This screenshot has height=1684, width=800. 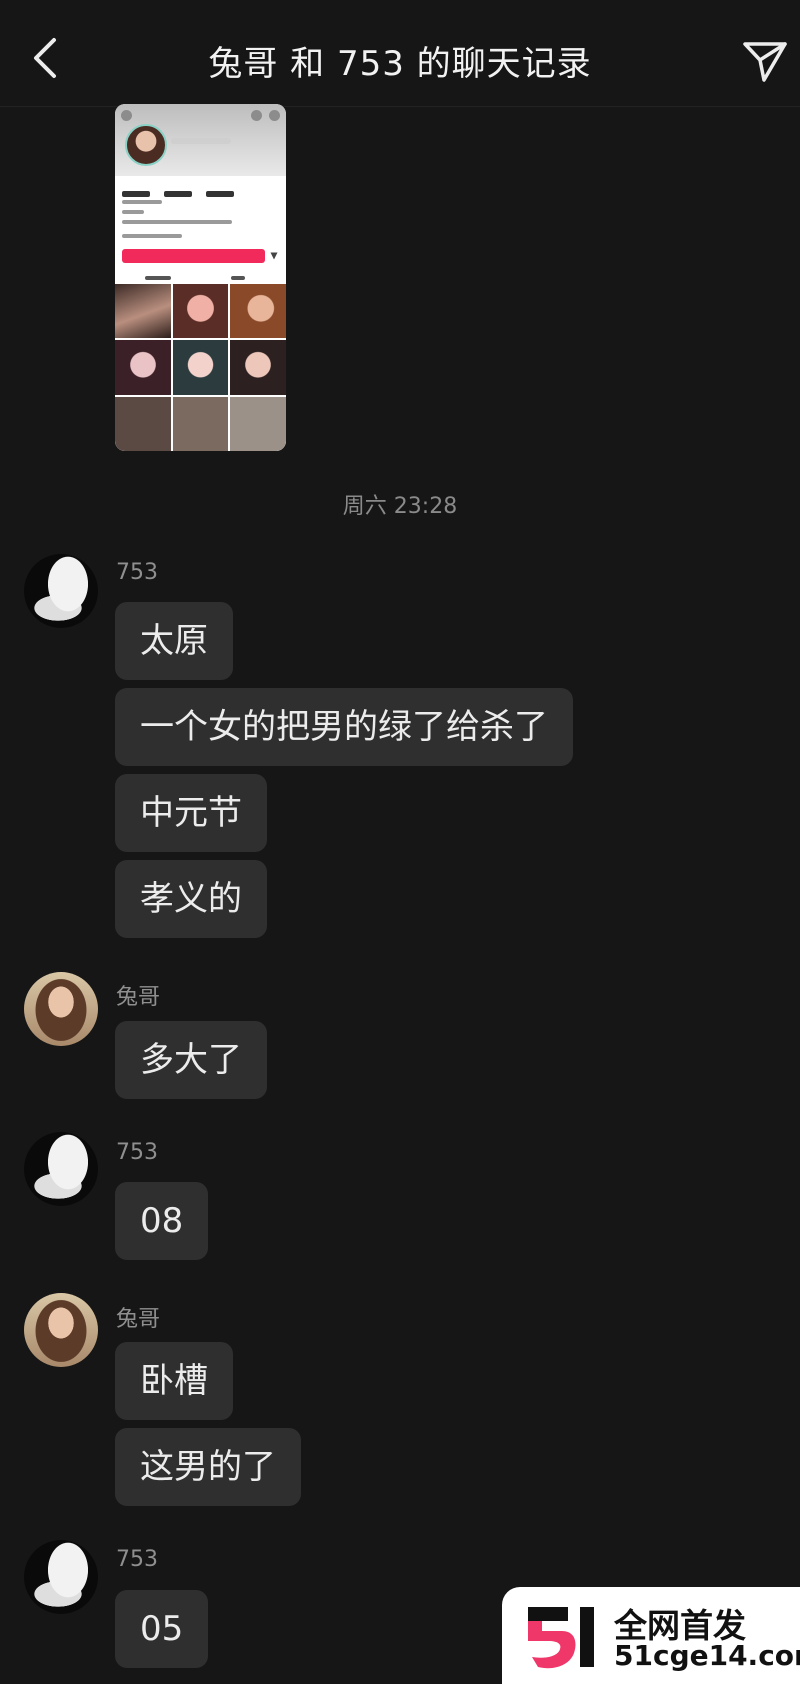 What do you see at coordinates (400, 64) in the screenshot?
I see `page-title: 兔哥 和 753 的聊天记录` at bounding box center [400, 64].